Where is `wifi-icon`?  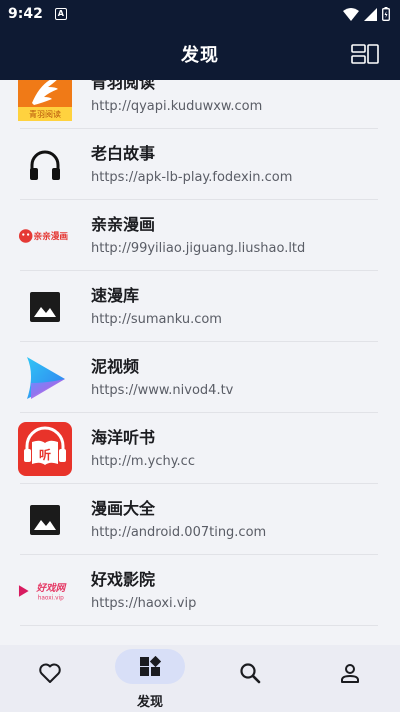 wifi-icon is located at coordinates (351, 14).